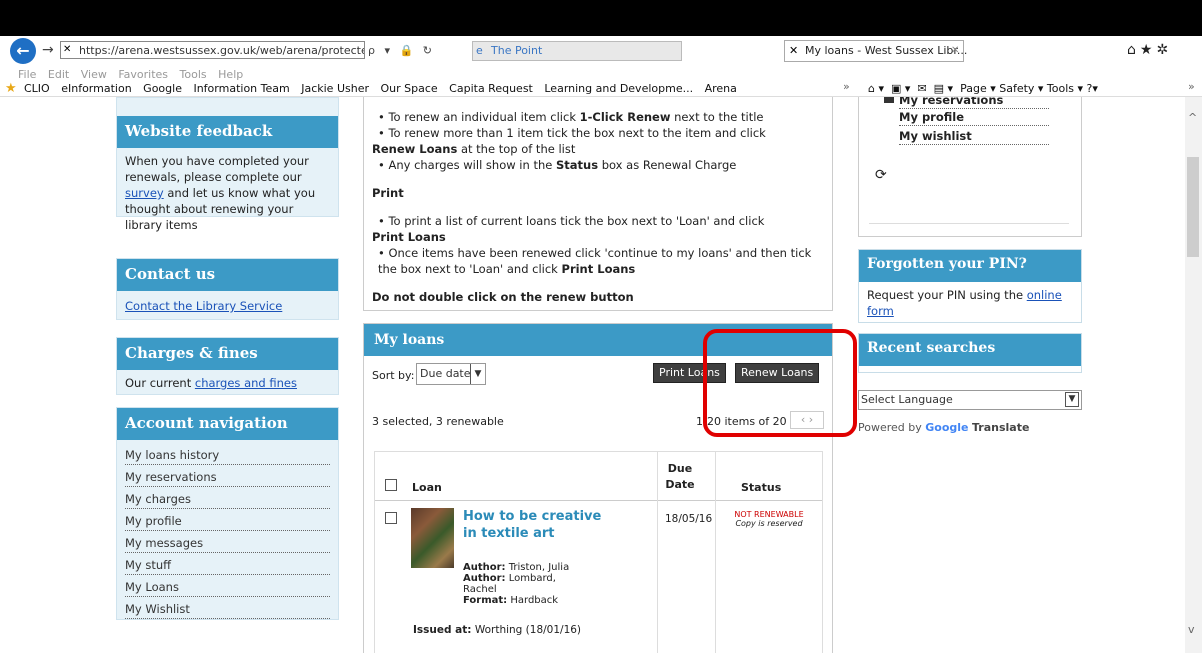 This screenshot has width=1202, height=653. What do you see at coordinates (601, 18) in the screenshot?
I see `title-bar` at bounding box center [601, 18].